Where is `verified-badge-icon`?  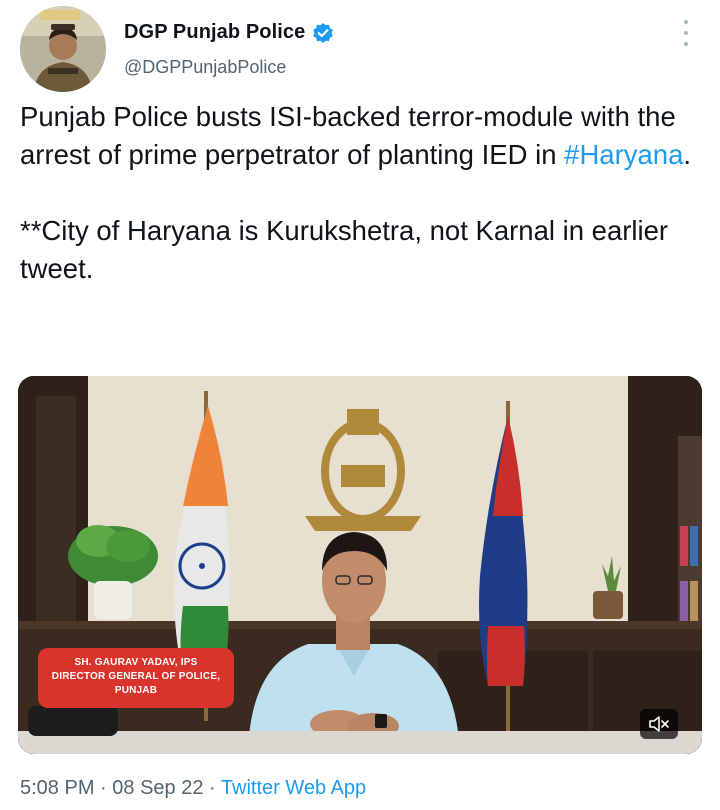
verified-badge-icon is located at coordinates (323, 33).